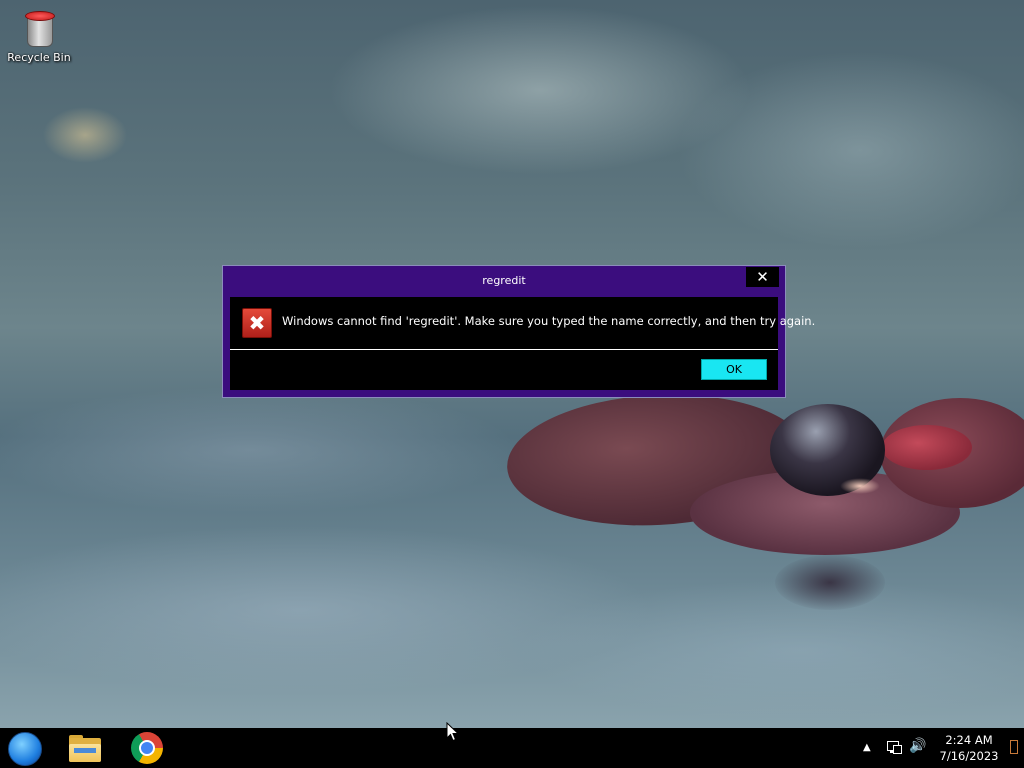  What do you see at coordinates (453, 732) in the screenshot?
I see `mouse-pointer-icon` at bounding box center [453, 732].